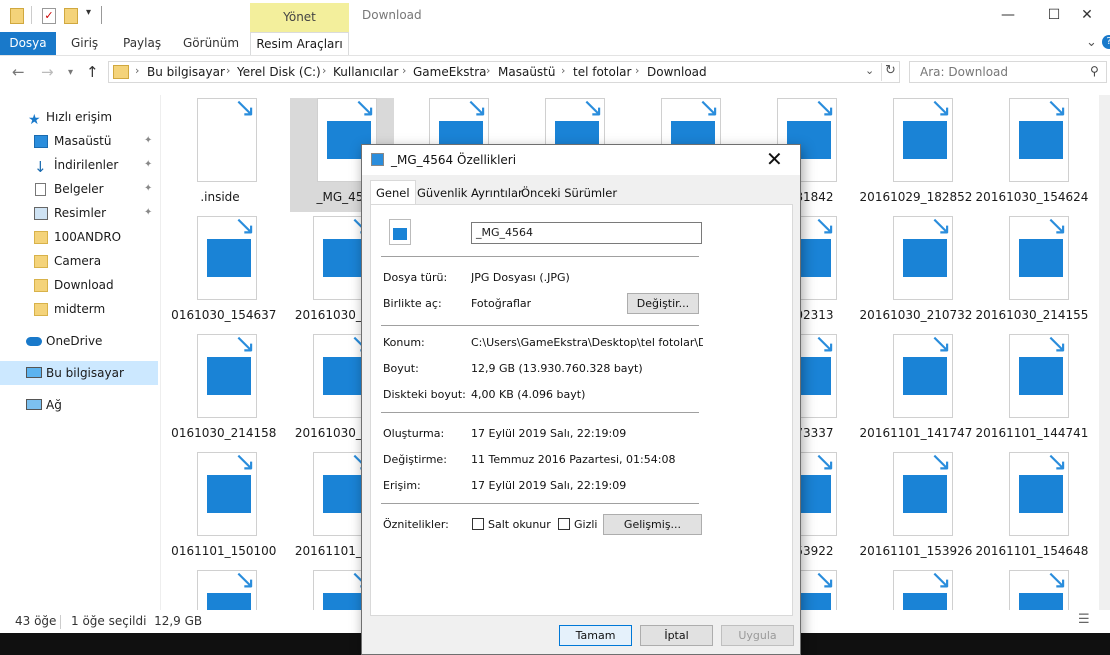 This screenshot has width=1110, height=655. What do you see at coordinates (412, 303) in the screenshot?
I see `opens-with-label: Birlikte aç:` at bounding box center [412, 303].